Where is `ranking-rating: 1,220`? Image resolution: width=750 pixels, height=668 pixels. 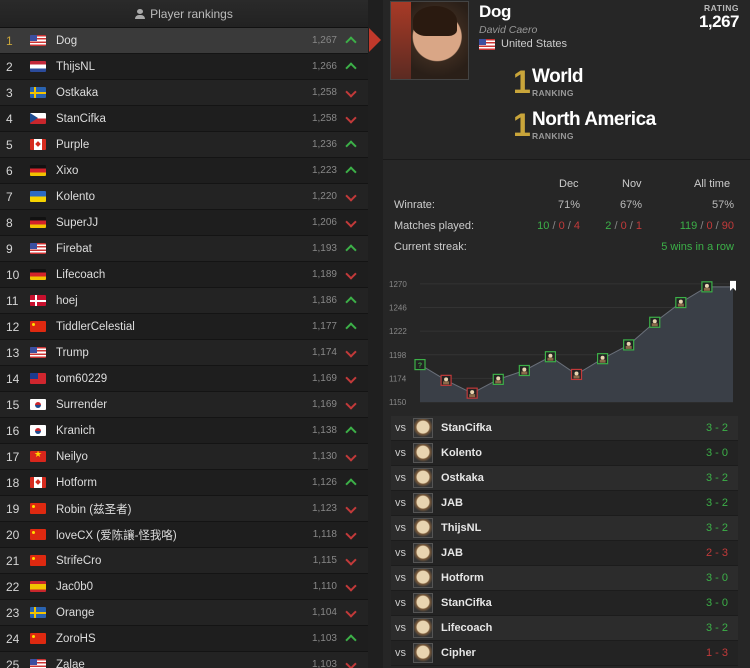
ranking-rating: 1,220 is located at coordinates (324, 196).